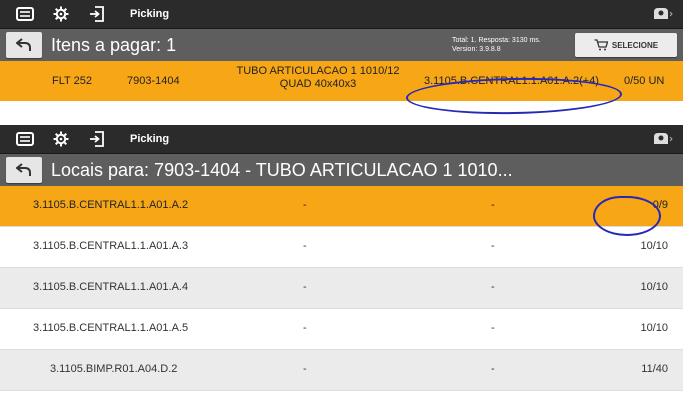 Image resolution: width=687 pixels, height=412 pixels. Describe the element at coordinates (654, 369) in the screenshot. I see `location-quantity: 11/40` at that location.